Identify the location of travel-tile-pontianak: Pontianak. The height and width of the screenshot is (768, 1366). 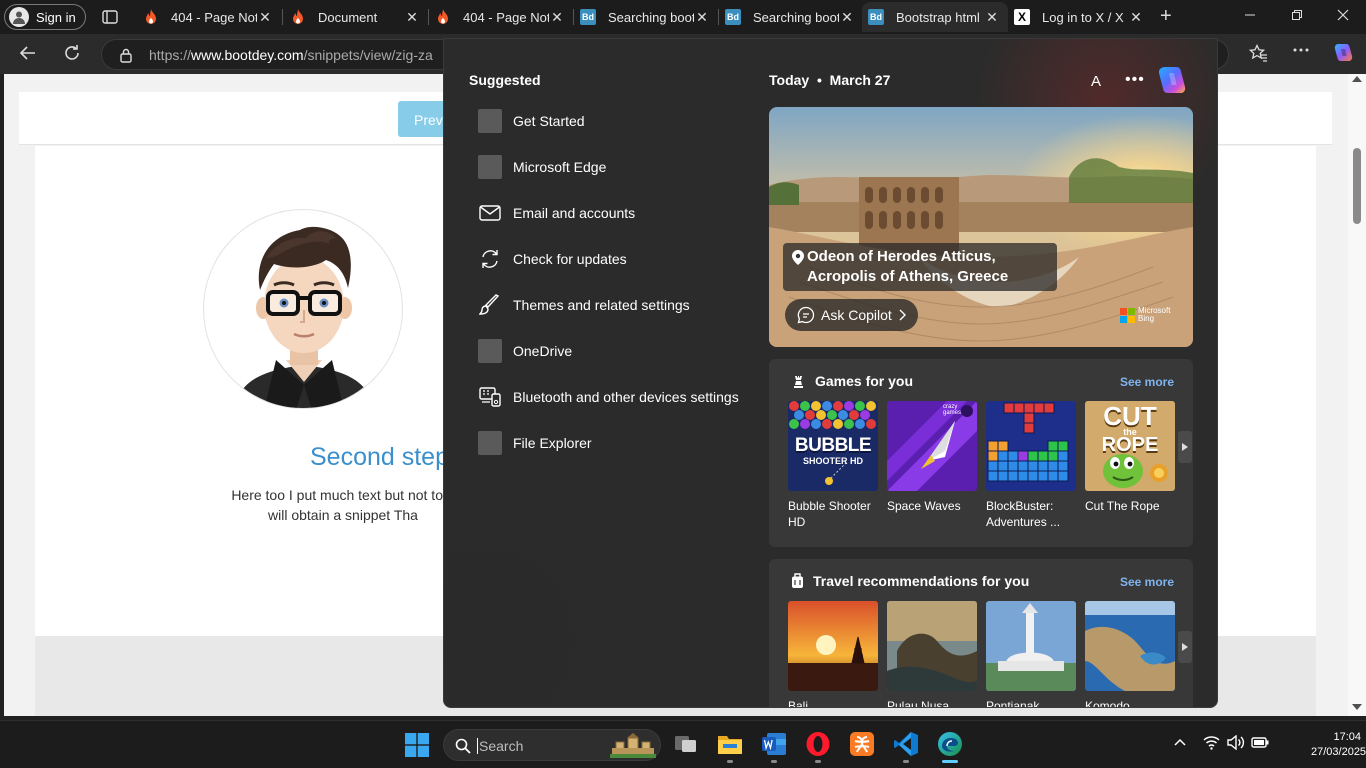
(1031, 654).